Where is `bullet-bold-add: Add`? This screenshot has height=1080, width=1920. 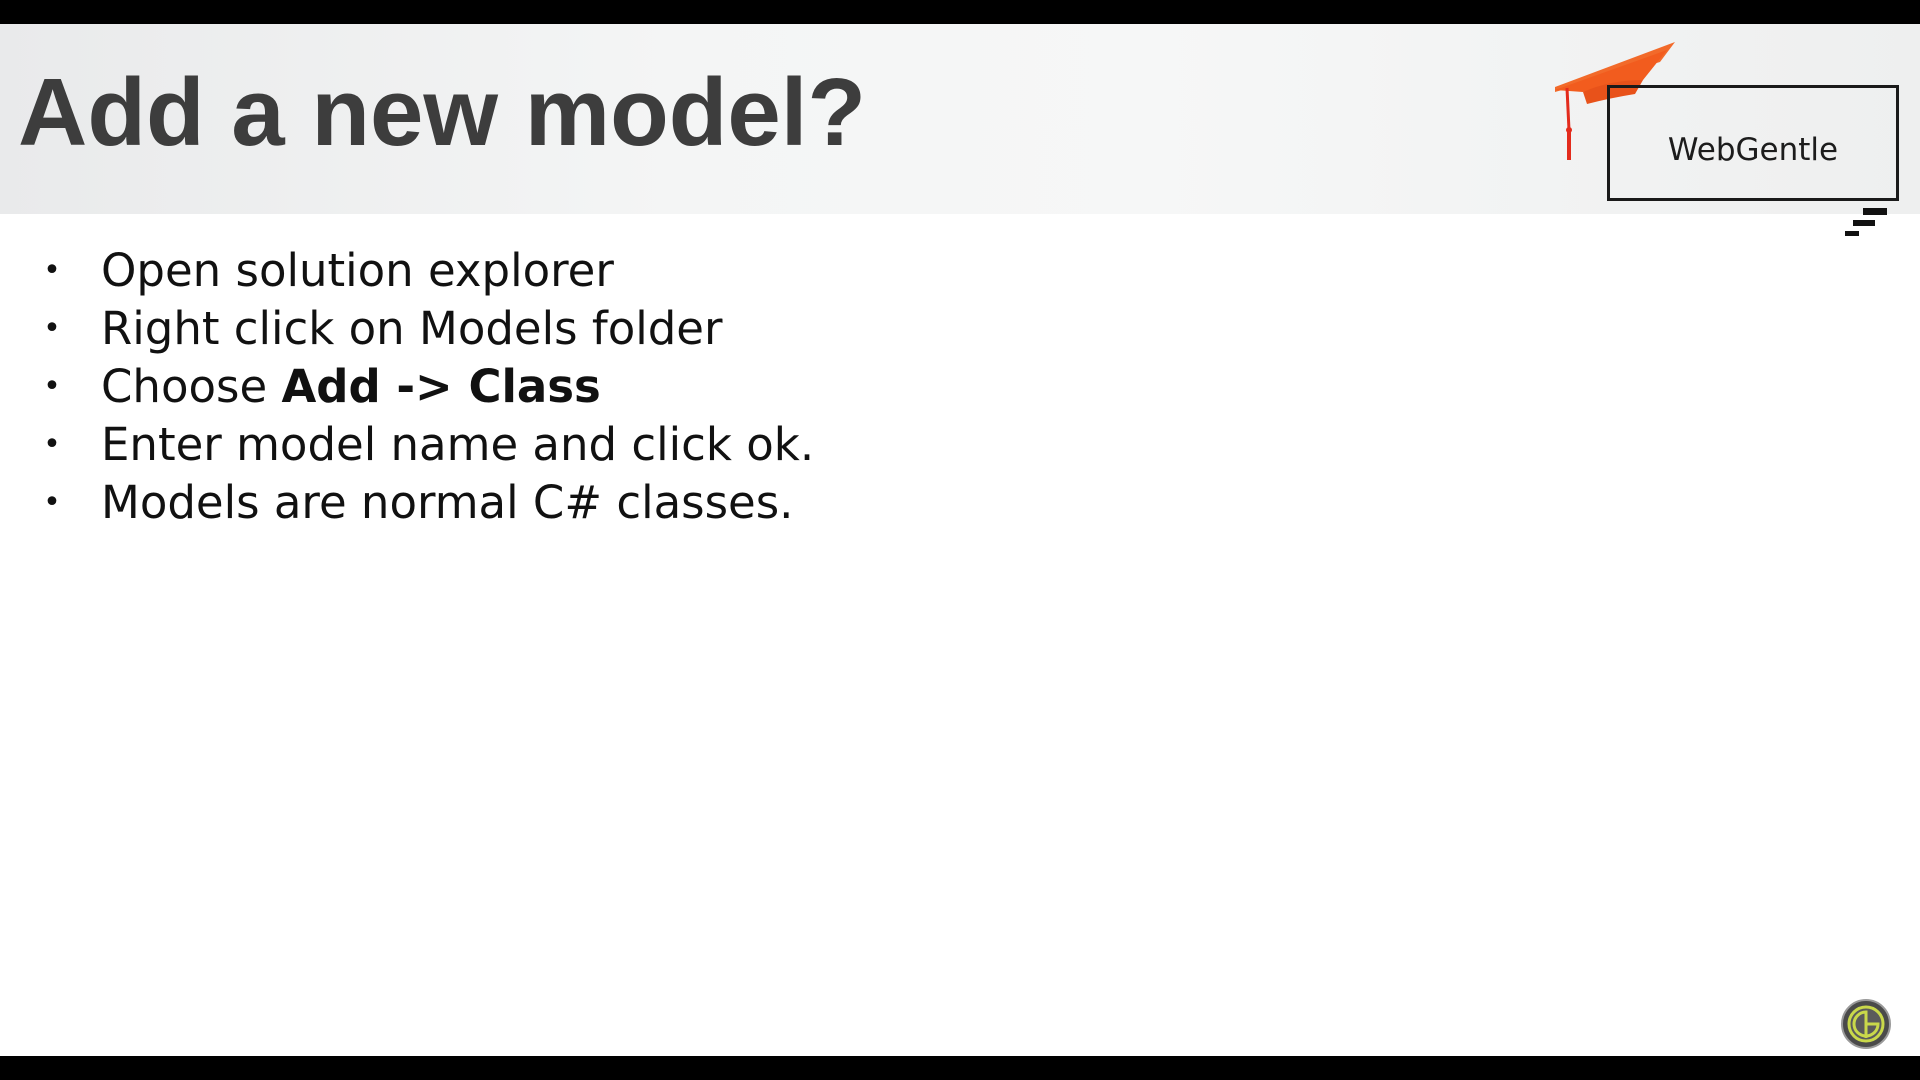 bullet-bold-add: Add is located at coordinates (331, 386).